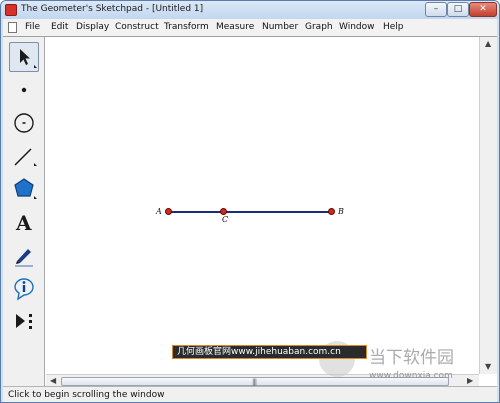  What do you see at coordinates (28, 58) in the screenshot?
I see `arrow-select-icon` at bounding box center [28, 58].